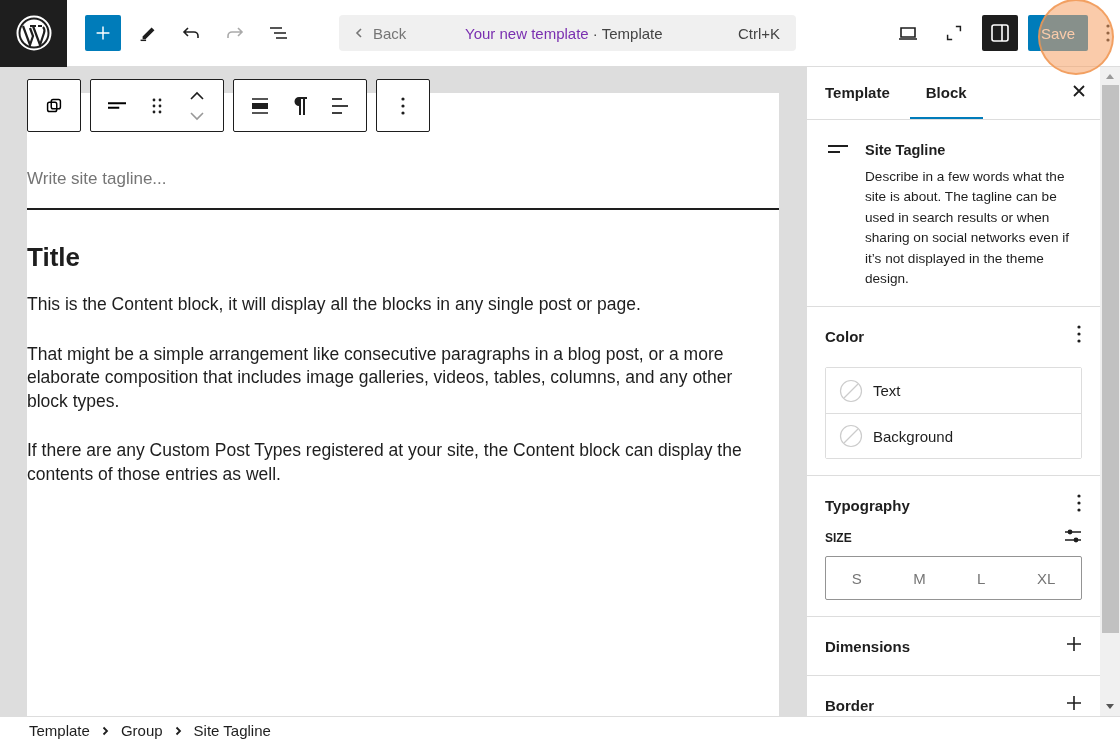 This screenshot has width=1120, height=743. What do you see at coordinates (54, 257) in the screenshot?
I see `post-title: Title` at bounding box center [54, 257].